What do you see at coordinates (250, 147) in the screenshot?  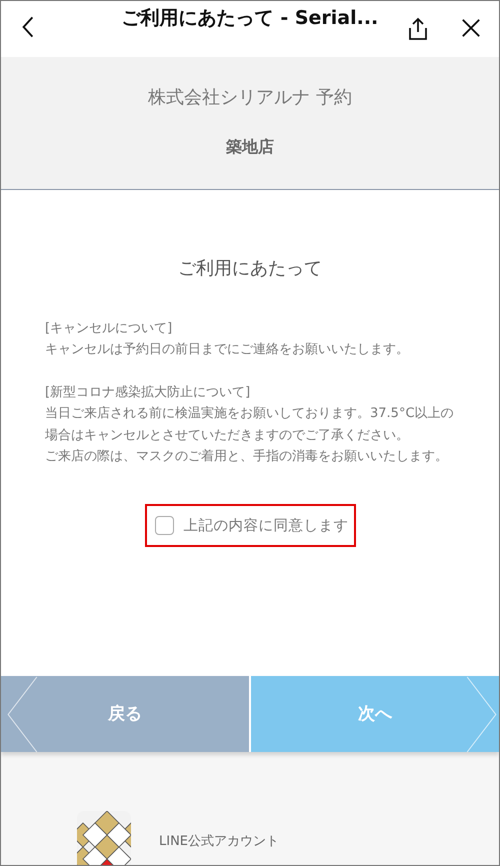 I see `store-name: 築地店` at bounding box center [250, 147].